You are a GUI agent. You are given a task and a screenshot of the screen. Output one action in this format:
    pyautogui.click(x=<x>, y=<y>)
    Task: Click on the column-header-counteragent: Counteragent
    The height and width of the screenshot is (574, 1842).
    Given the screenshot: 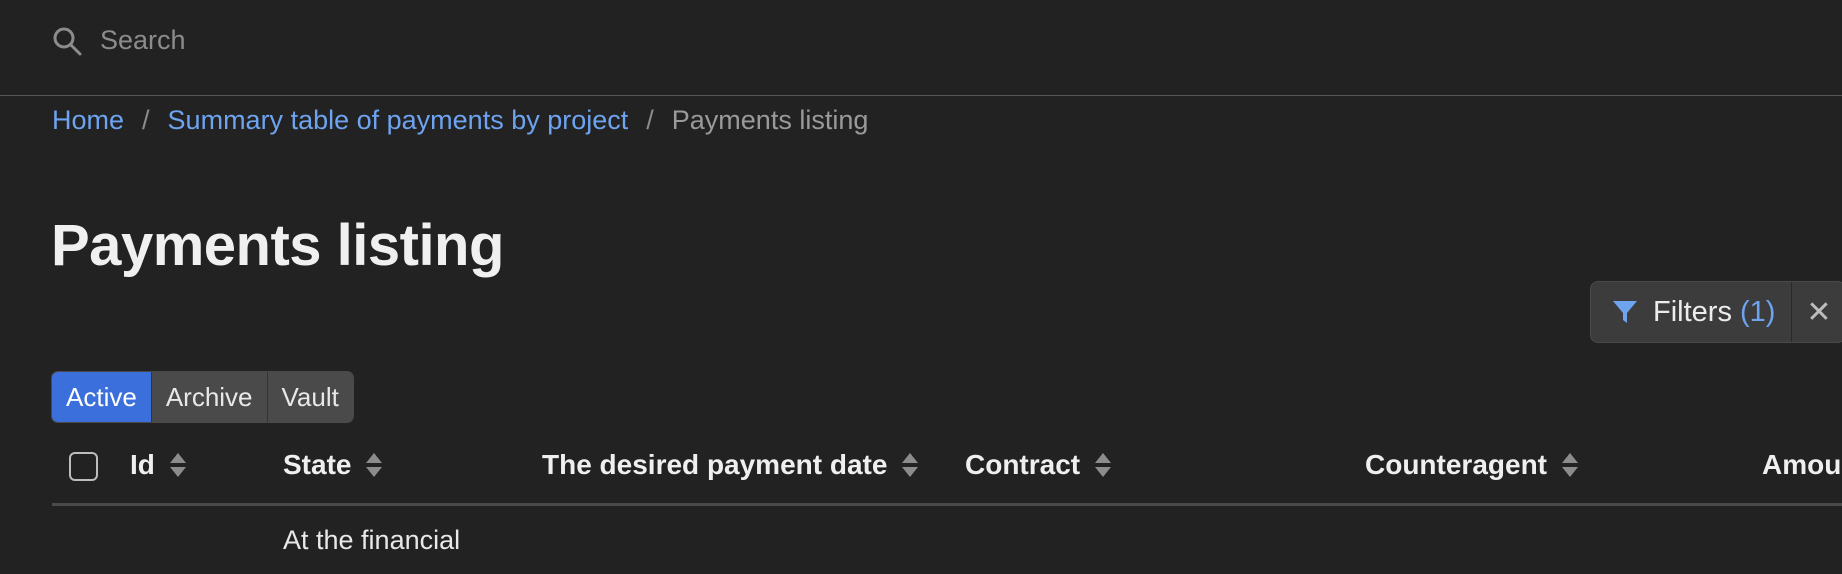 What is the action you would take?
    pyautogui.click(x=1472, y=465)
    